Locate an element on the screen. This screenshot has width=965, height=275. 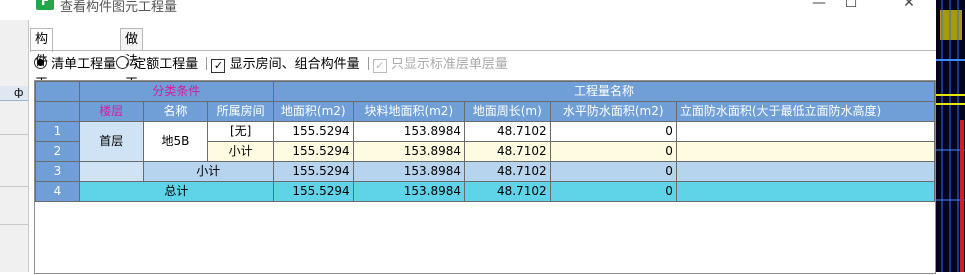
checkbox-standard-floor: ✓ is located at coordinates (379, 66).